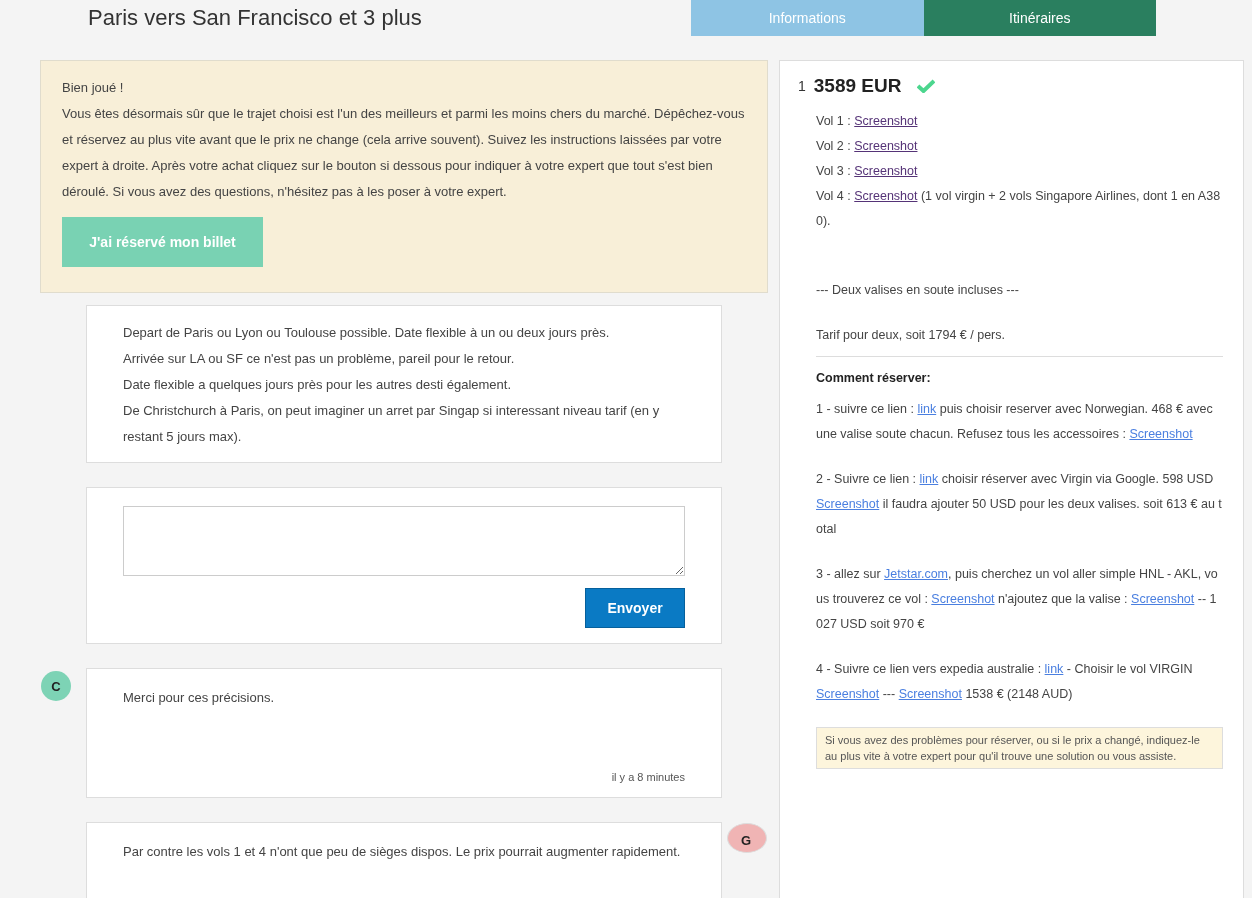 The height and width of the screenshot is (898, 1252). I want to click on message-text: Merci pour ces précisions., so click(199, 698).